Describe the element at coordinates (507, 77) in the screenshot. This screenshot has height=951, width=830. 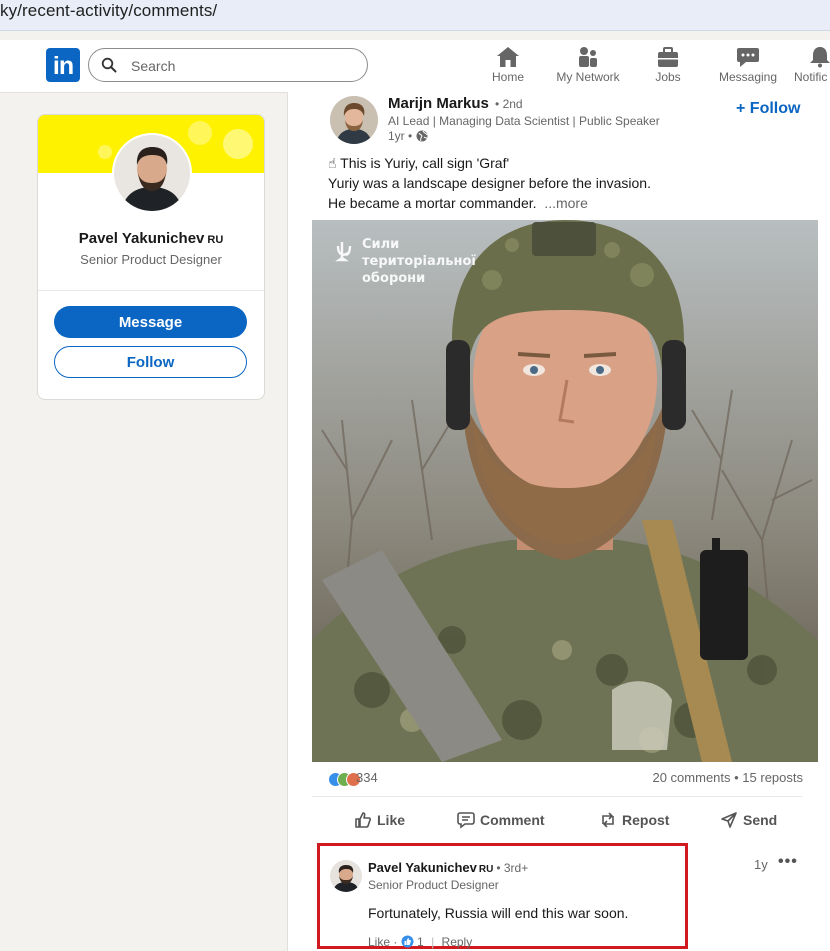
I see `nav-home-label: Home` at that location.